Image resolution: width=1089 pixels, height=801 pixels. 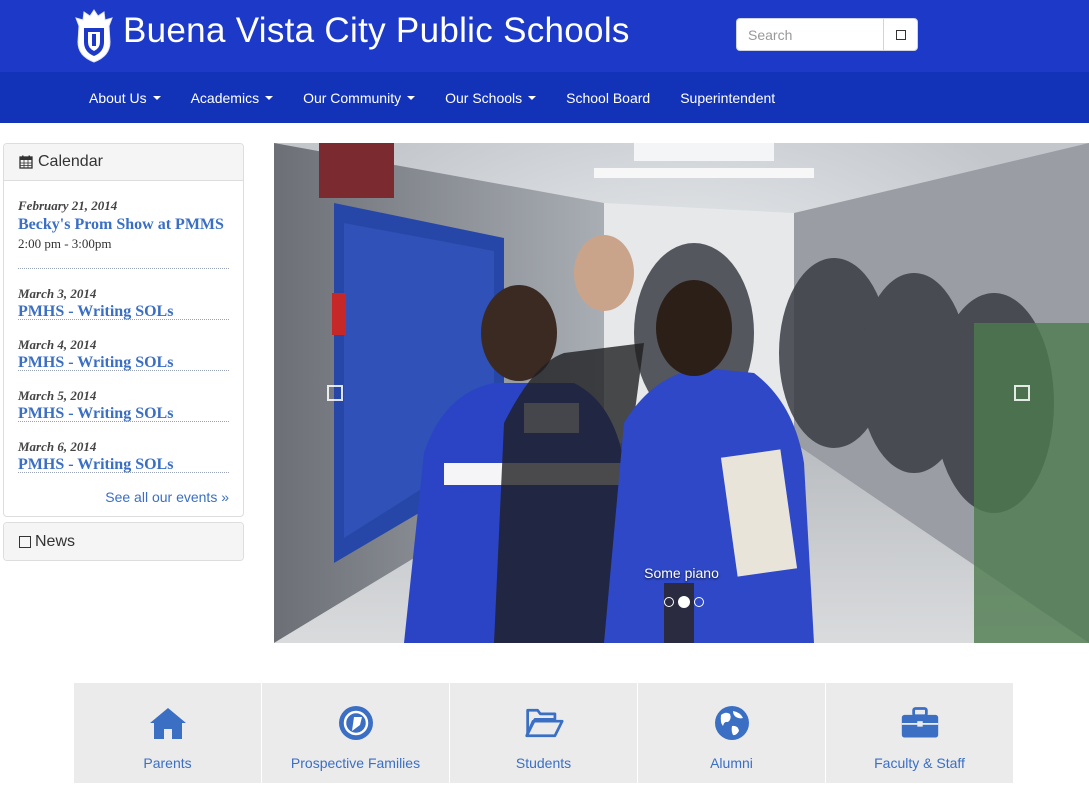 I want to click on event-item: March 4, 2014 PMHS - Writing SOLs, so click(x=123, y=345).